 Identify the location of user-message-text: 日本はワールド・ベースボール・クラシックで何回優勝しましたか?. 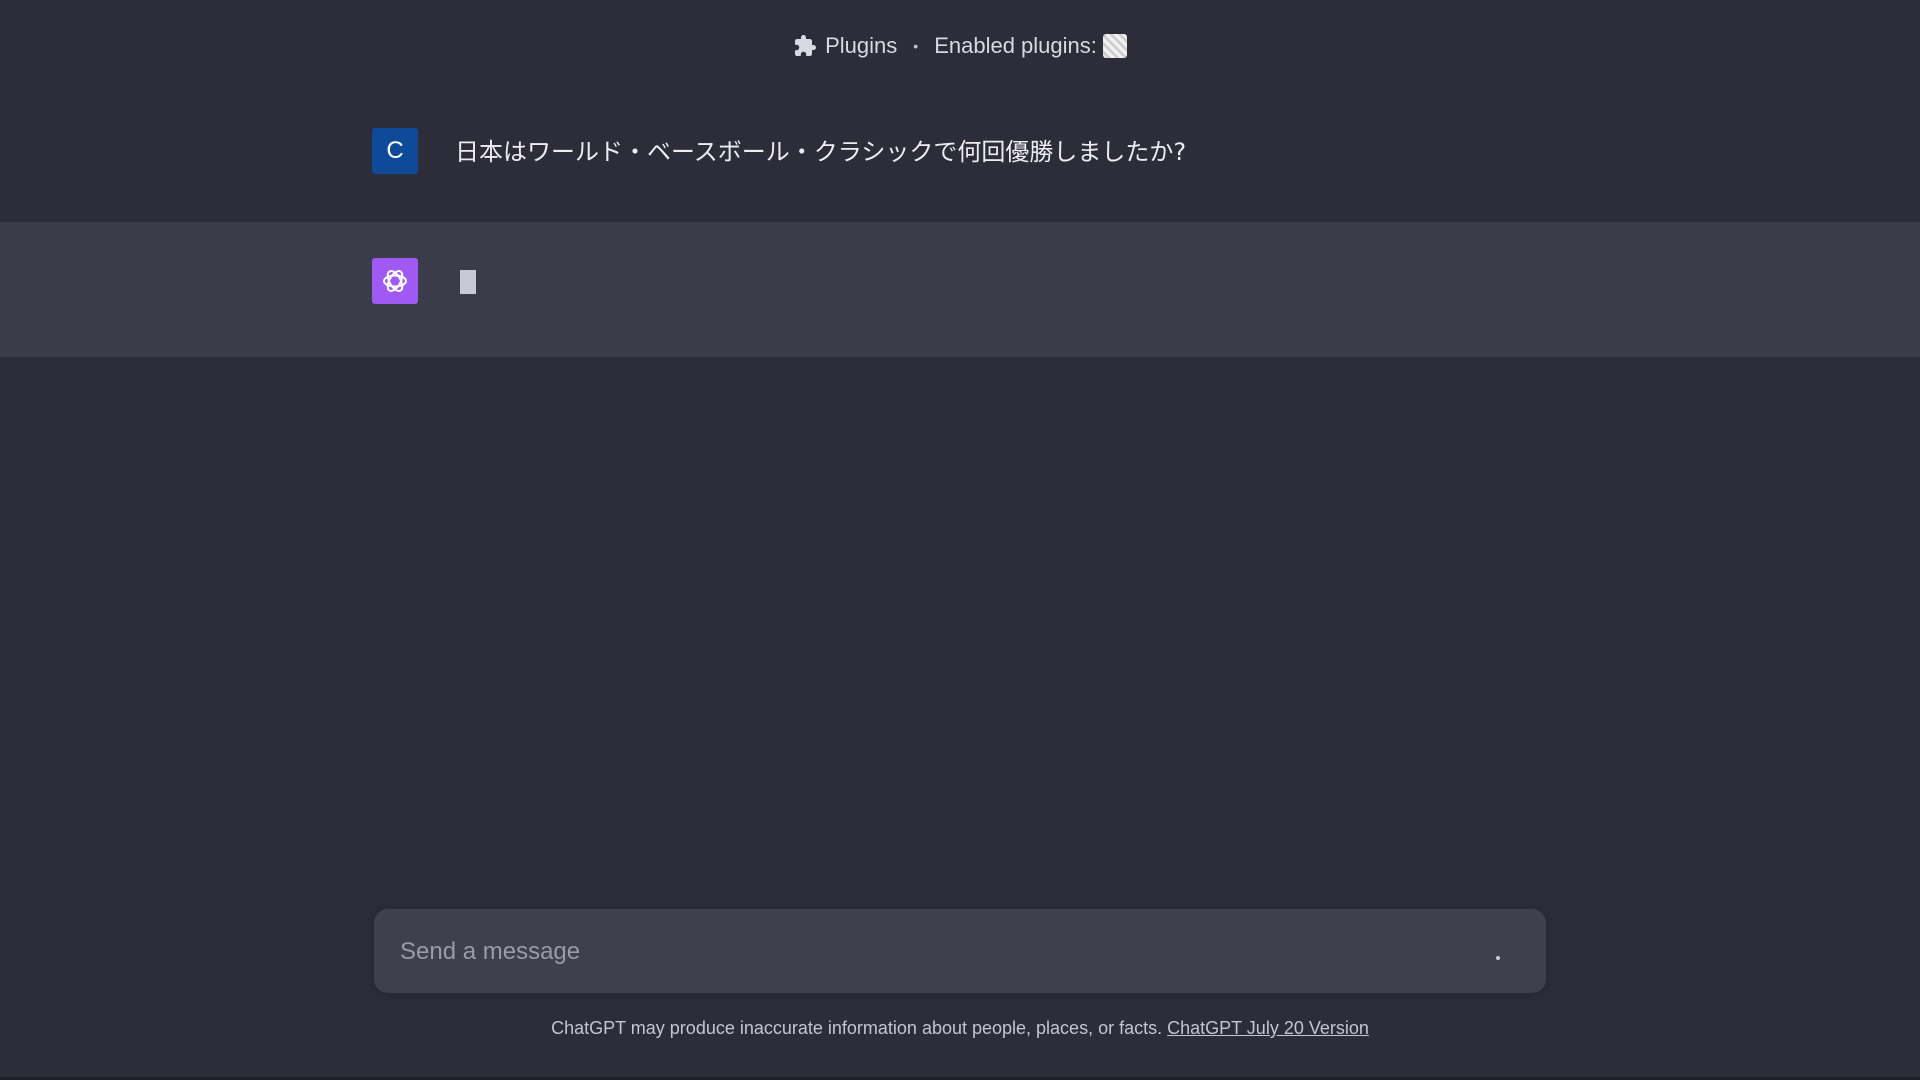
(821, 152).